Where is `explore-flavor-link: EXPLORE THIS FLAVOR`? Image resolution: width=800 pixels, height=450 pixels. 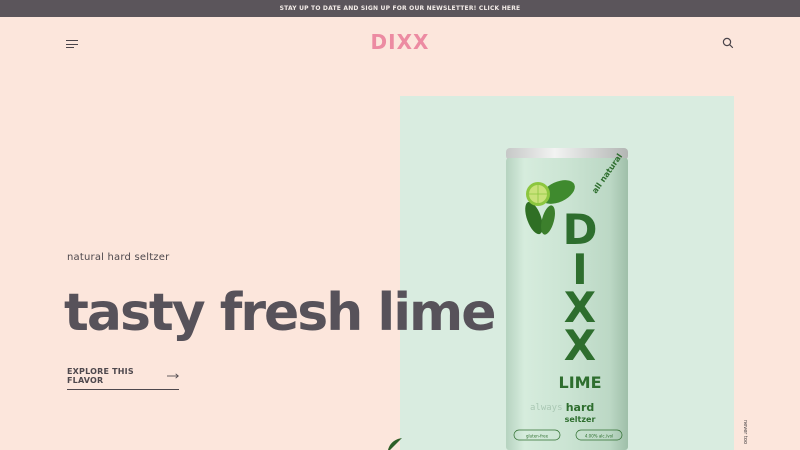 explore-flavor-link: EXPLORE THIS FLAVOR is located at coordinates (123, 378).